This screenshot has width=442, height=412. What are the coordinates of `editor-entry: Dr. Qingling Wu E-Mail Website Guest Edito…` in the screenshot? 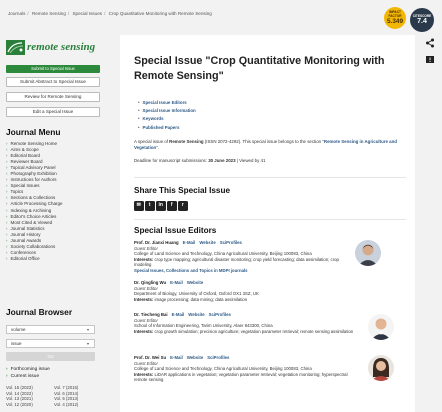 It's located at (245, 291).